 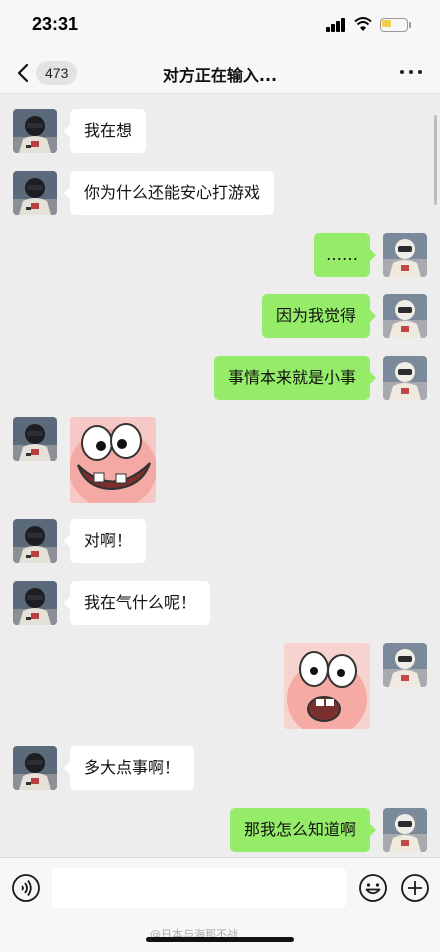 I want to click on scrollbar, so click(x=435, y=160).